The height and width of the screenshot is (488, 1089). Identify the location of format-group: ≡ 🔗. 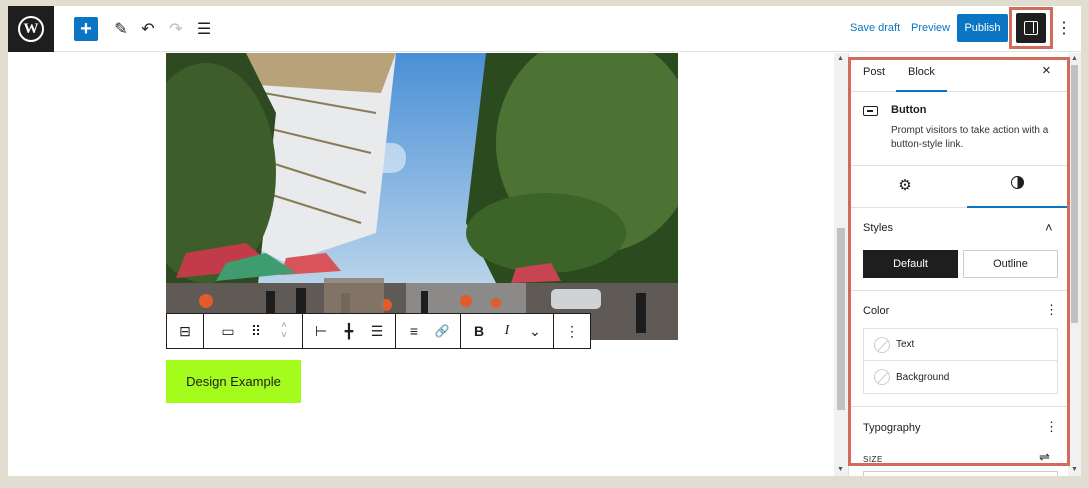
(428, 331).